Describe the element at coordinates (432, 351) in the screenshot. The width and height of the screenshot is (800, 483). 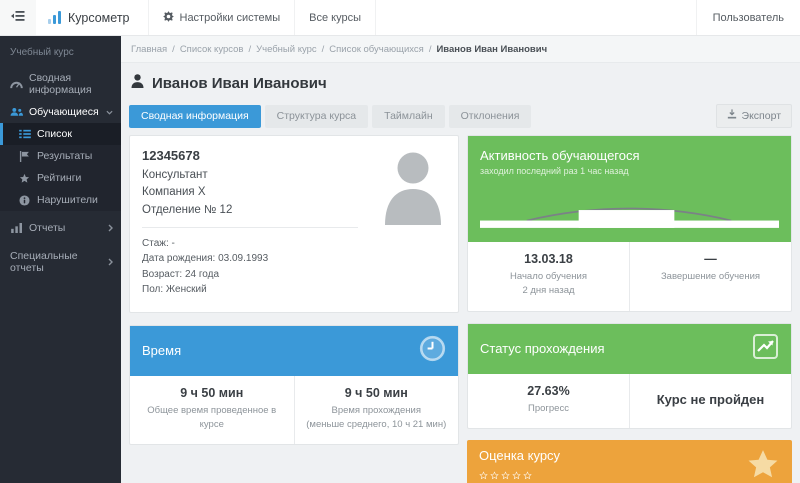
I see `clock-icon` at that location.